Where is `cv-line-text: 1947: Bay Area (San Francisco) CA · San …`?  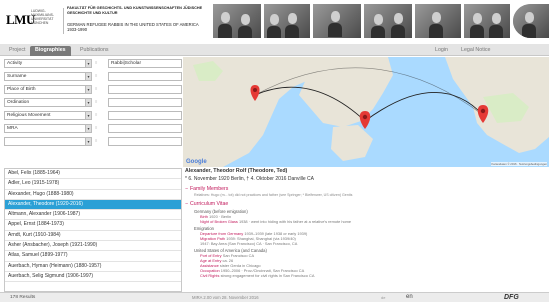
cv-line-text: 1947: Bay Area (San Francisco) CA · San … is located at coordinates (249, 243).